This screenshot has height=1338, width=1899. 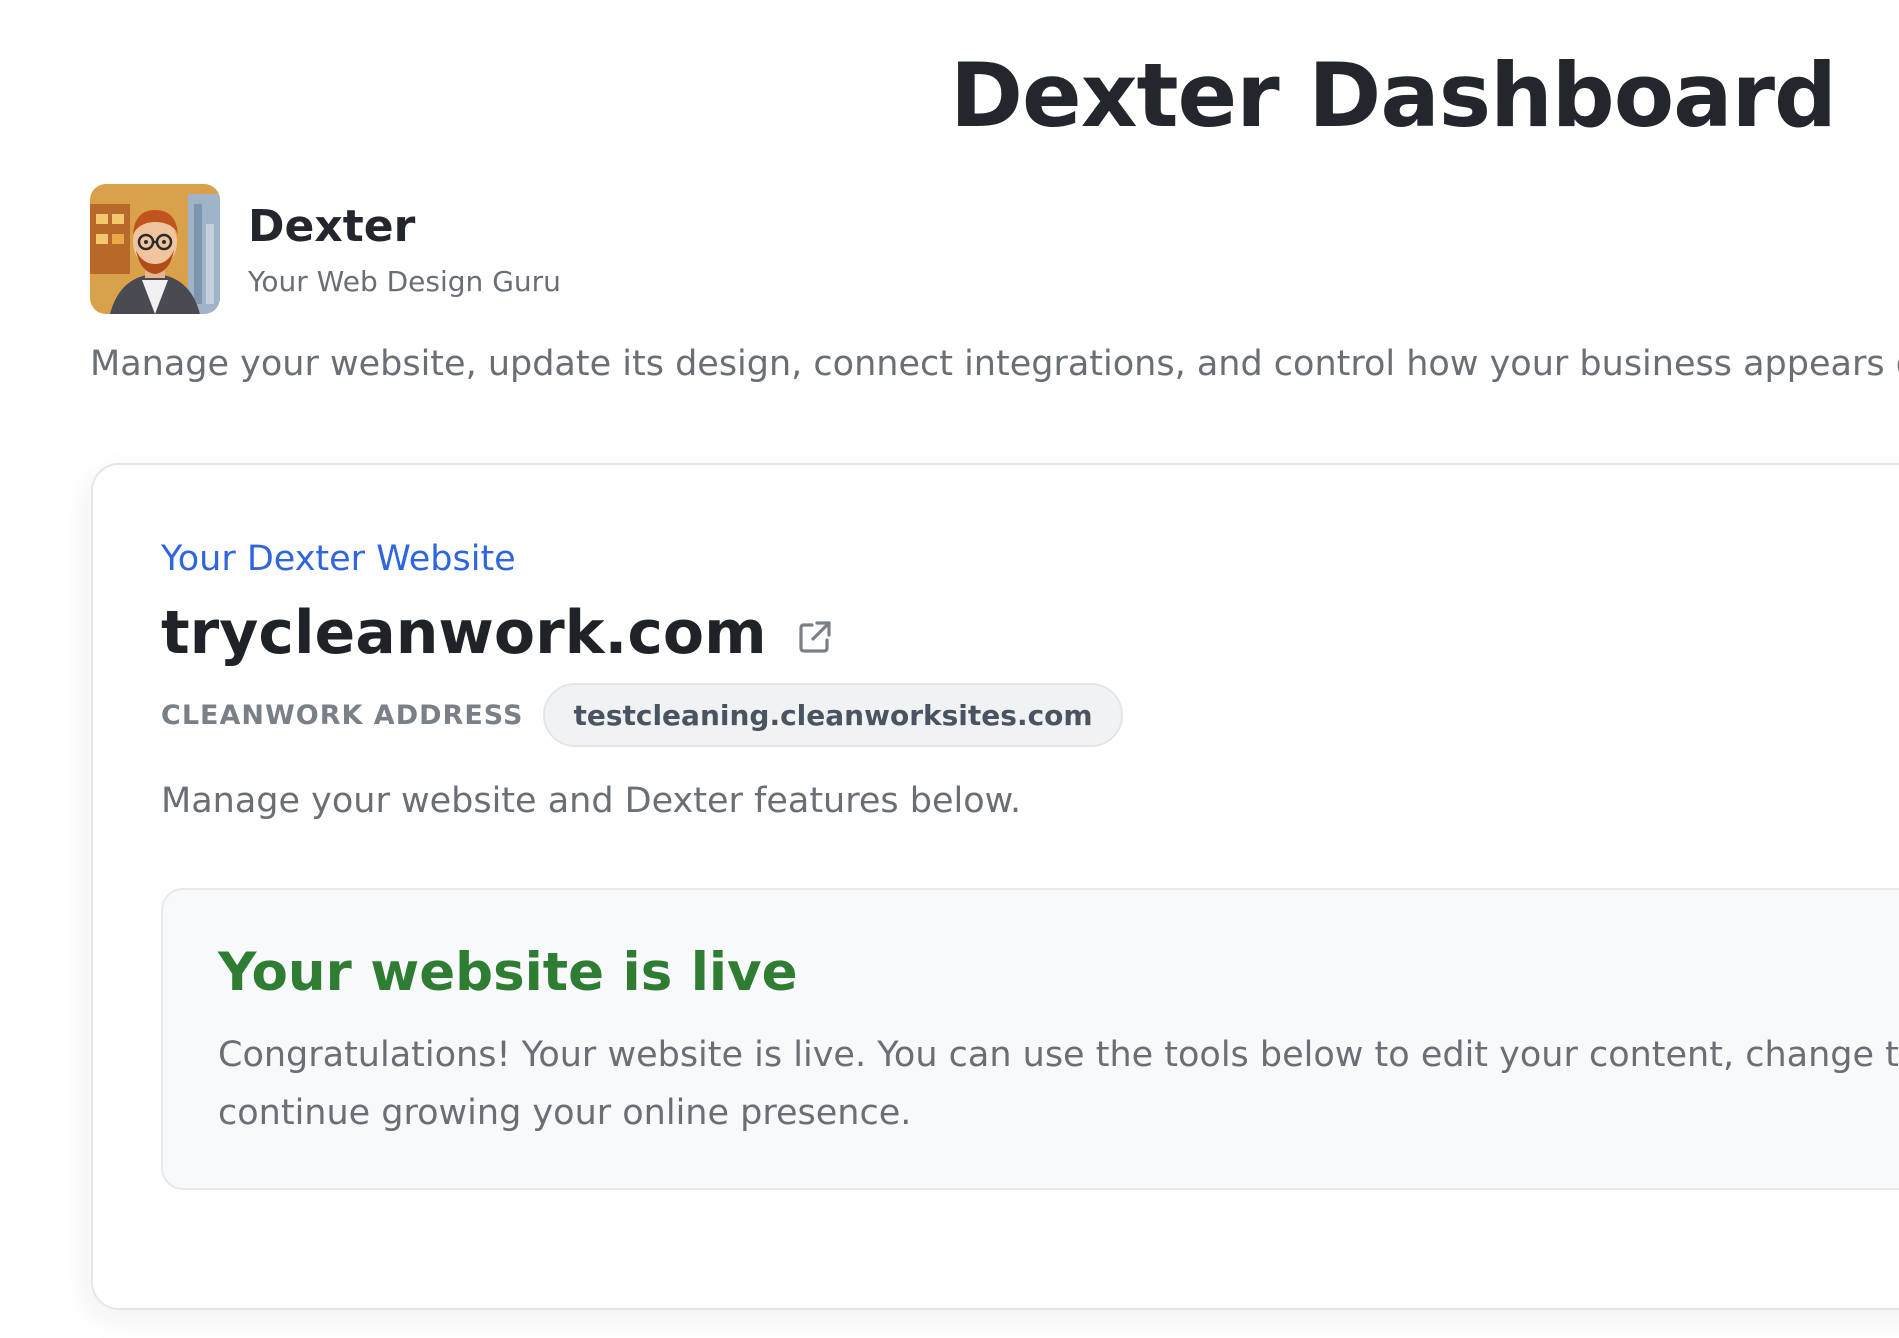 I want to click on agent-header: Dexter Your Web Design Guru, so click(x=325, y=249).